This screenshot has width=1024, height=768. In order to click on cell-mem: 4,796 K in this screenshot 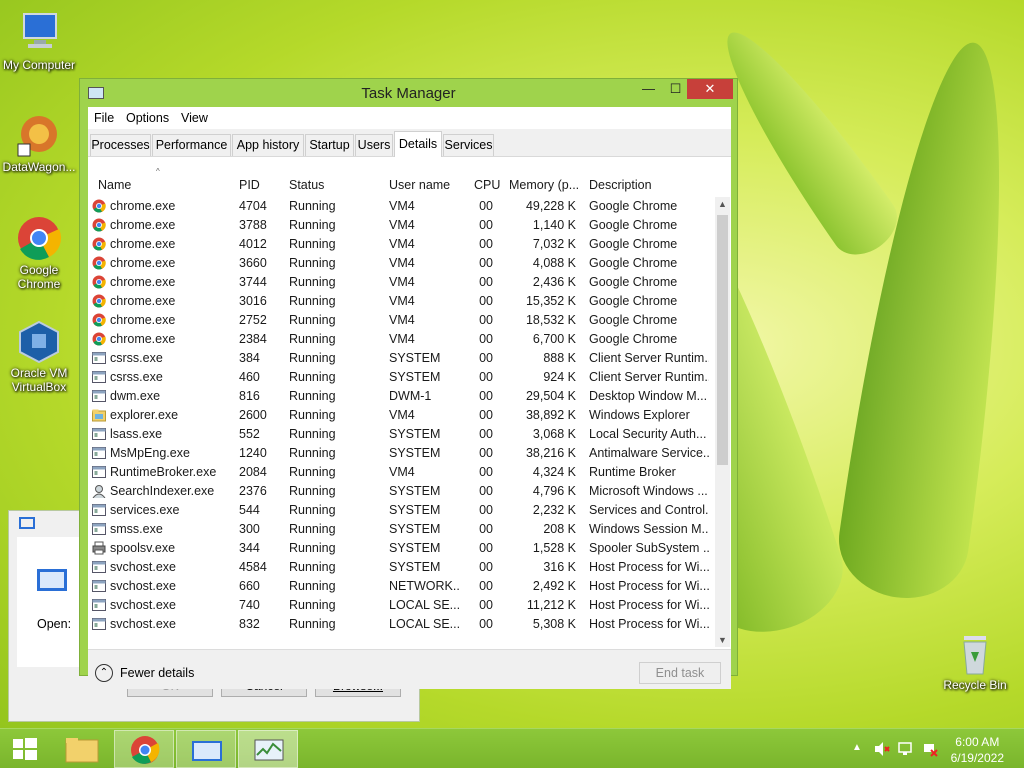, I will do `click(554, 491)`.